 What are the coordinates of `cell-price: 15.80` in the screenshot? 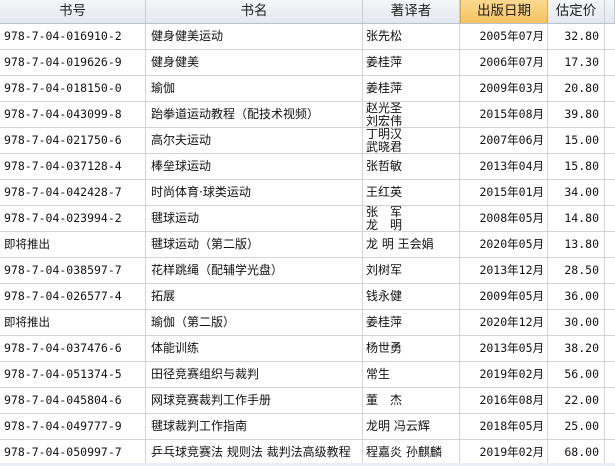 It's located at (576, 166).